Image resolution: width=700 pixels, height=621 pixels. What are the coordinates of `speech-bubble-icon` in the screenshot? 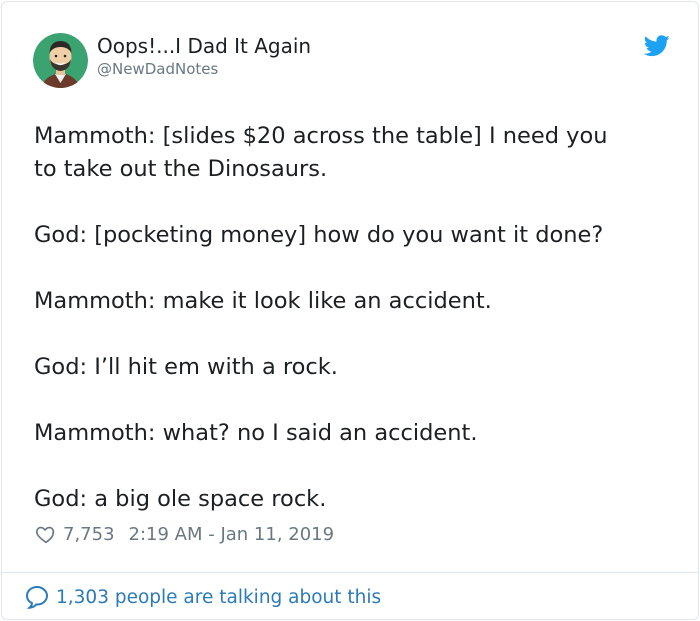 It's located at (37, 597).